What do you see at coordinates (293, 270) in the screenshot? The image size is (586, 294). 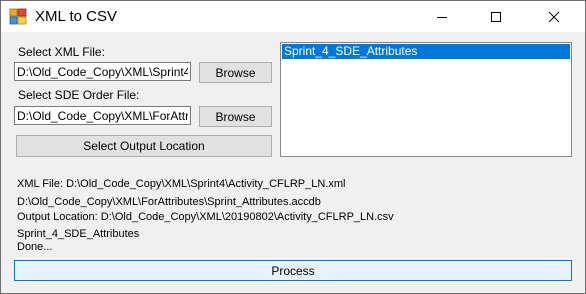 I see `process-button: Process` at bounding box center [293, 270].